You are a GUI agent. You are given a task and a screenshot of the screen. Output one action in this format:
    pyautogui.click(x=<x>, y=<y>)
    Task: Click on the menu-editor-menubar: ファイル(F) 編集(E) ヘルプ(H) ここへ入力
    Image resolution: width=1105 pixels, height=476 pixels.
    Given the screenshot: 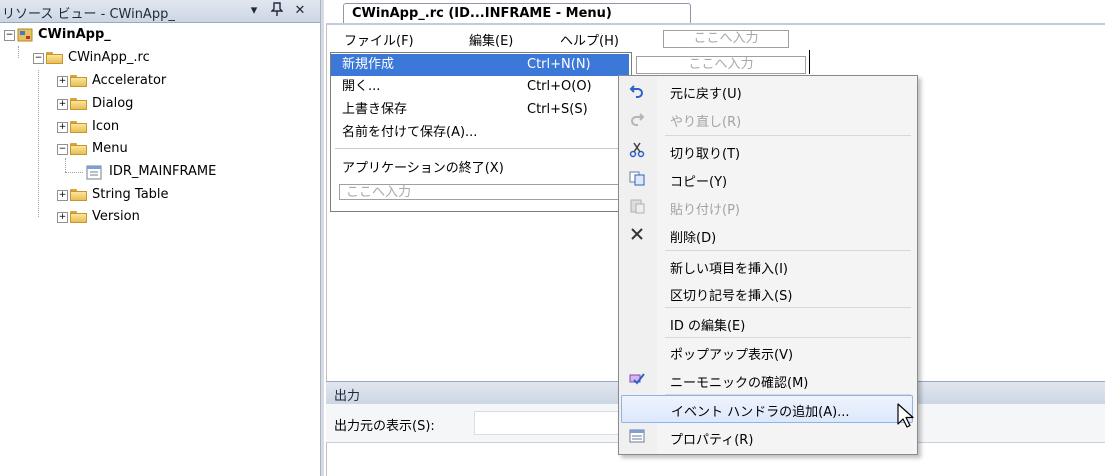 What is the action you would take?
    pyautogui.click(x=570, y=39)
    